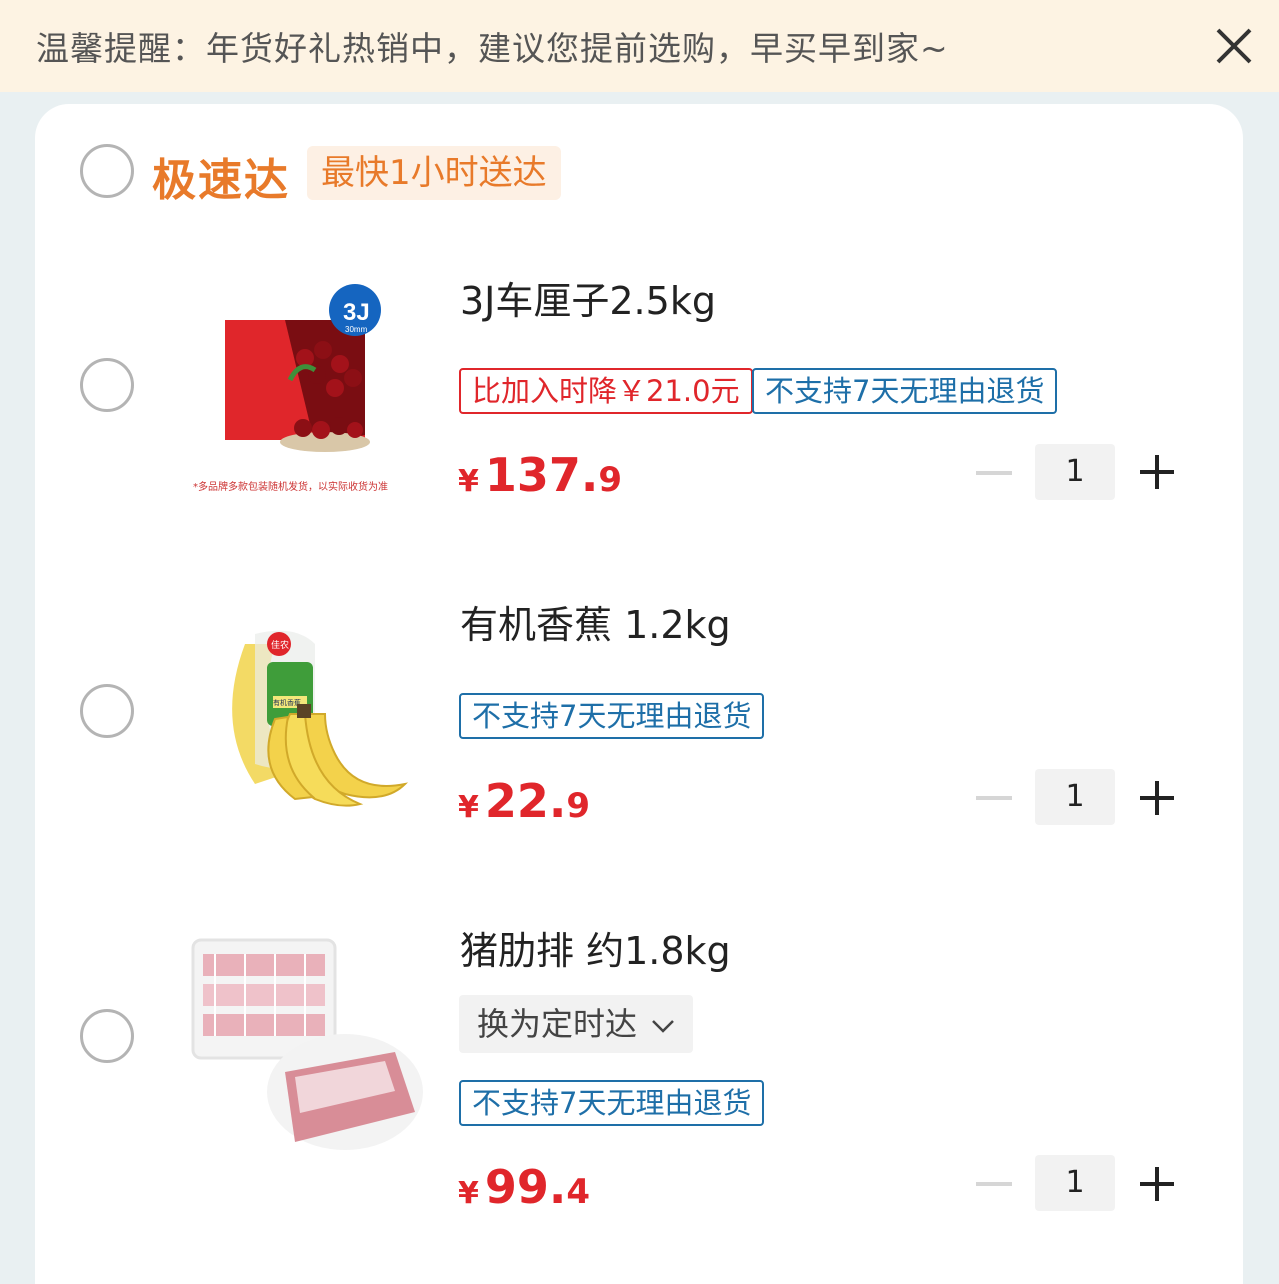 Image resolution: width=1279 pixels, height=1284 pixels. I want to click on cherry-badge-sub: 30mm, so click(356, 329).